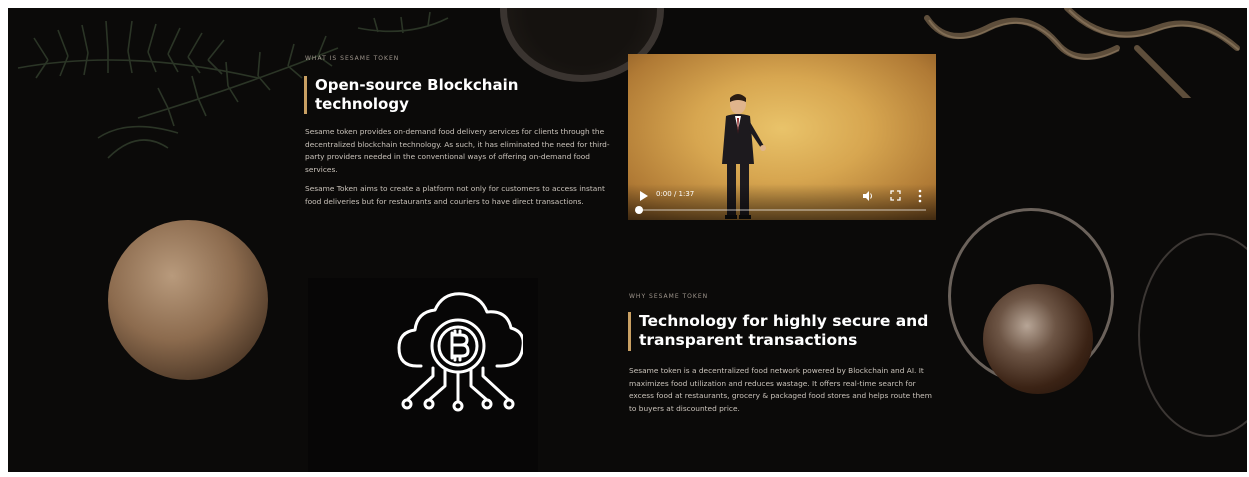 The image size is (1249, 477). What do you see at coordinates (782, 202) in the screenshot?
I see `video-controls: 0:00 / 1:37` at bounding box center [782, 202].